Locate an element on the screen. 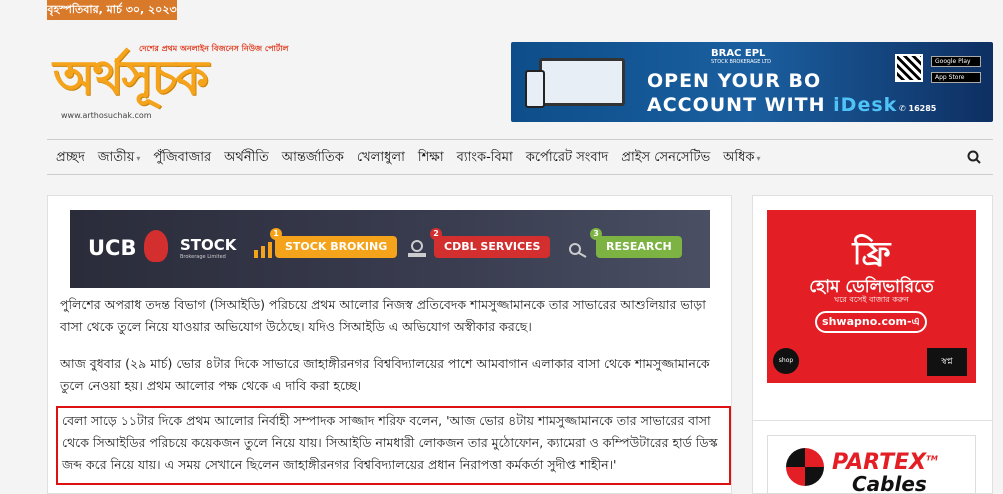  google-play-badge: Google Play is located at coordinates (956, 61).